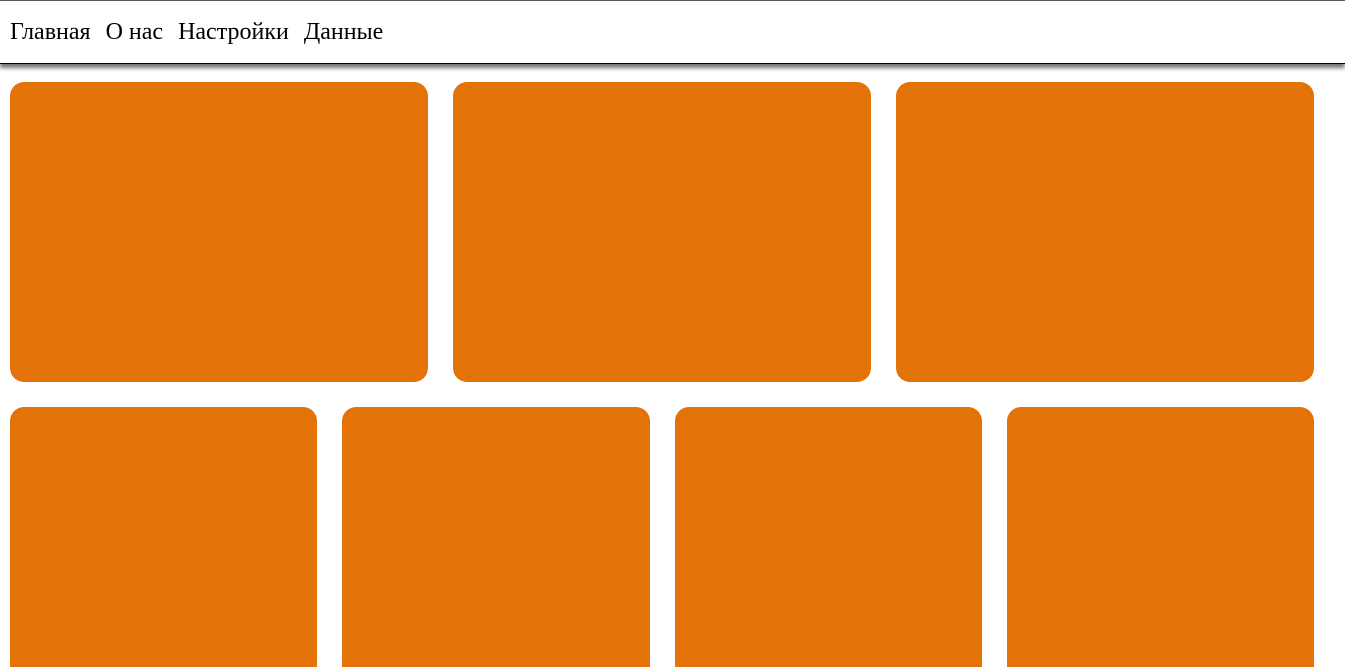 The image size is (1345, 667). I want to click on nav-link-settings: Настройки, so click(233, 32).